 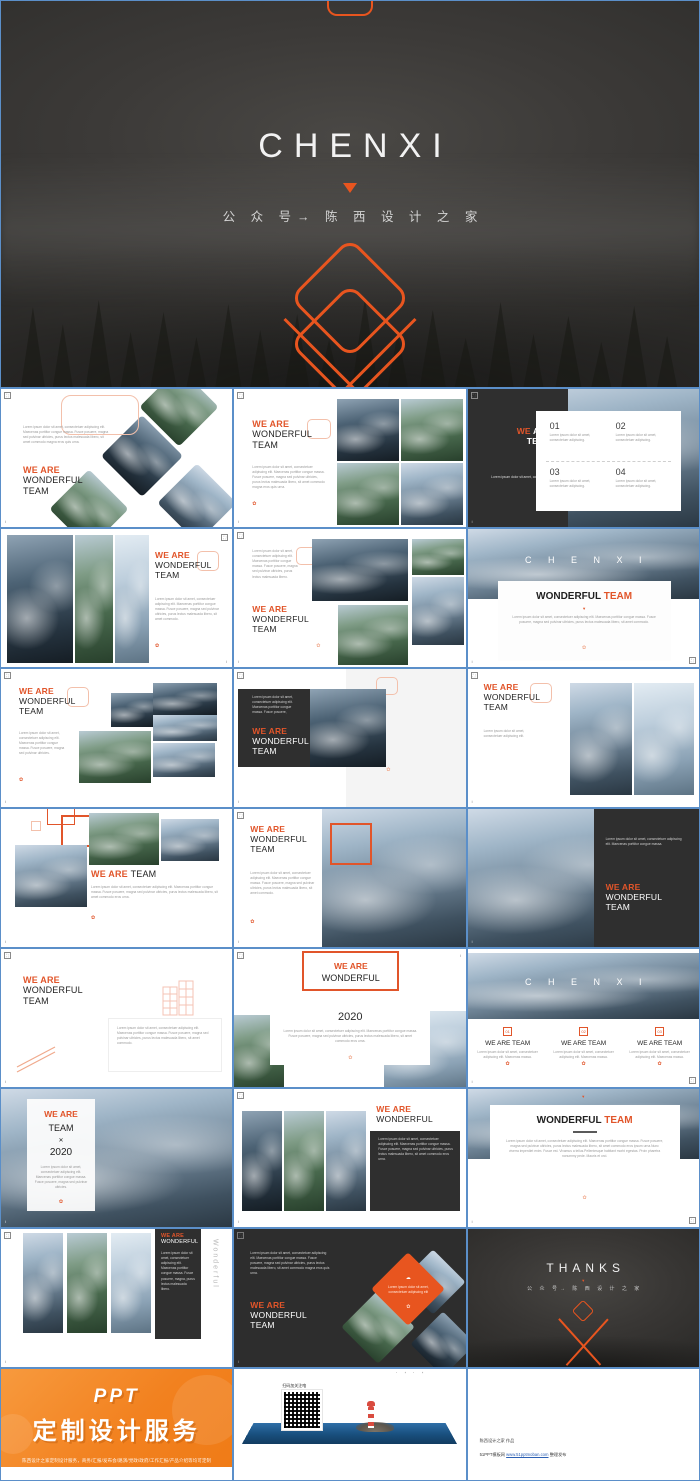 I want to click on orange-title-box: WE ARE WONDERFUL, so click(x=351, y=971).